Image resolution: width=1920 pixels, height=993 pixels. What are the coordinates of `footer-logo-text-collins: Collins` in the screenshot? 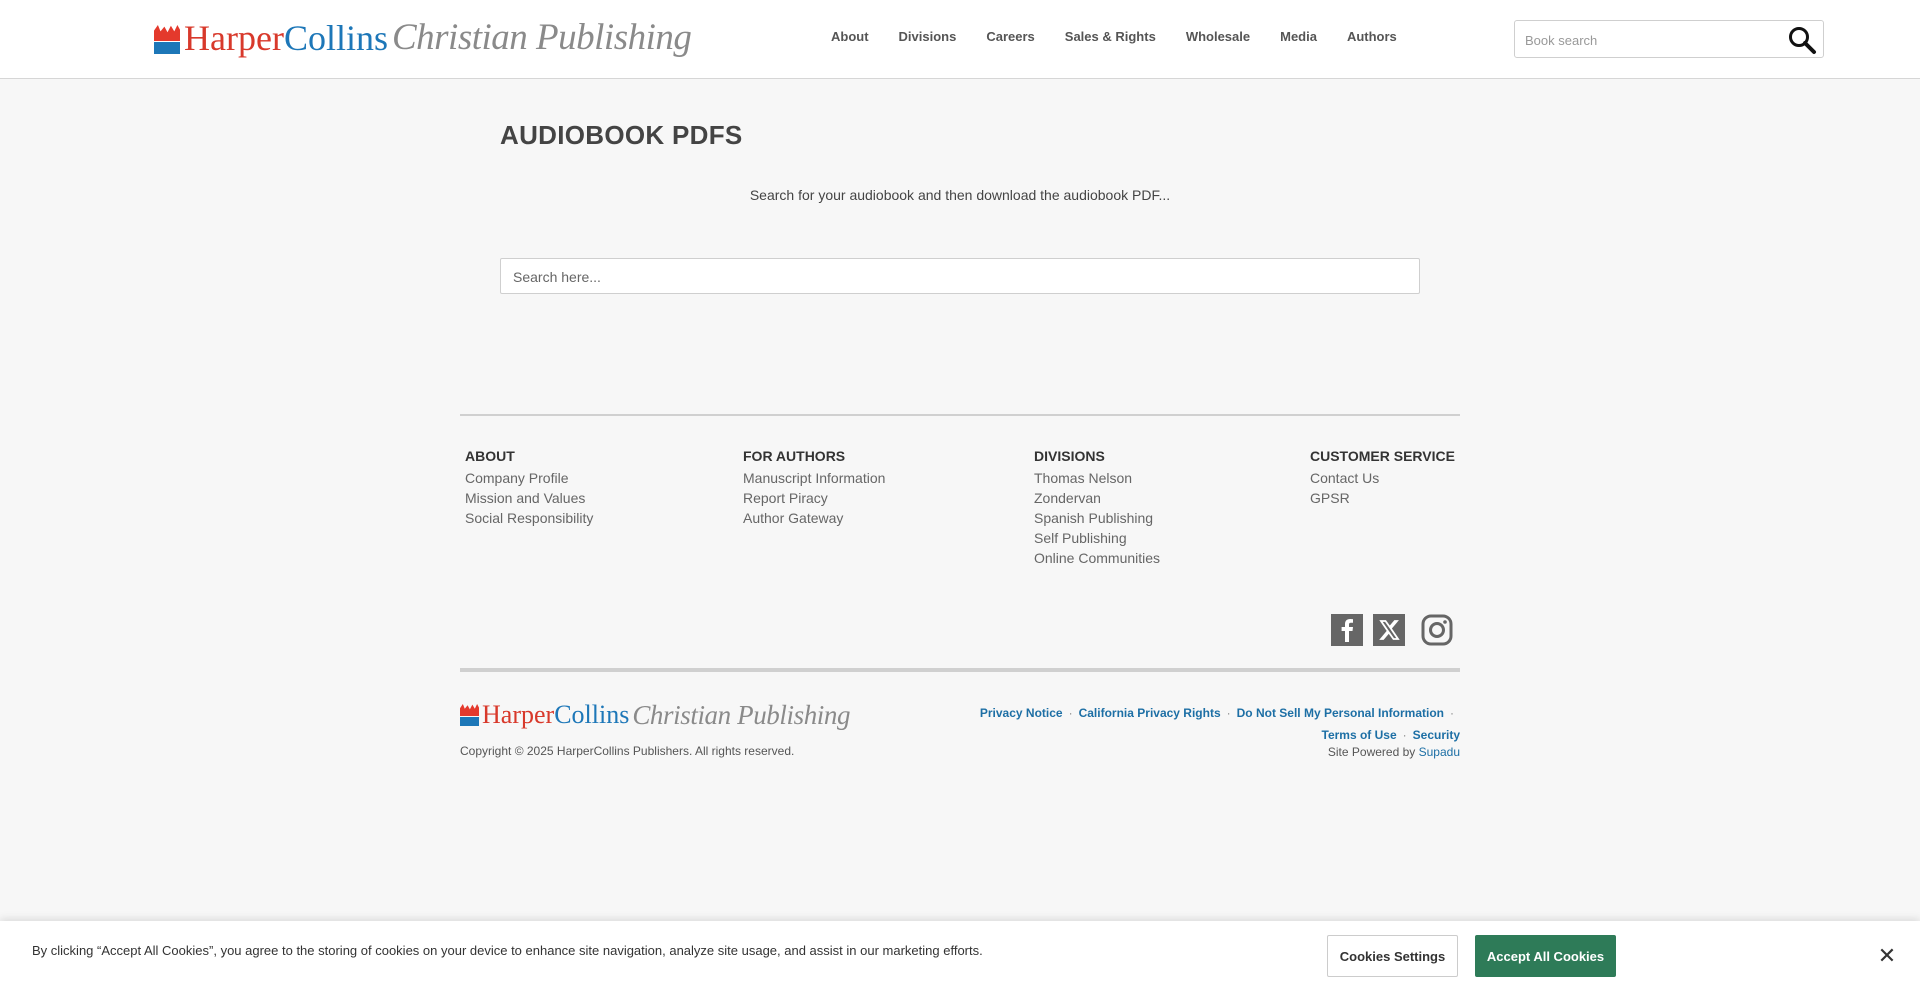 It's located at (592, 714).